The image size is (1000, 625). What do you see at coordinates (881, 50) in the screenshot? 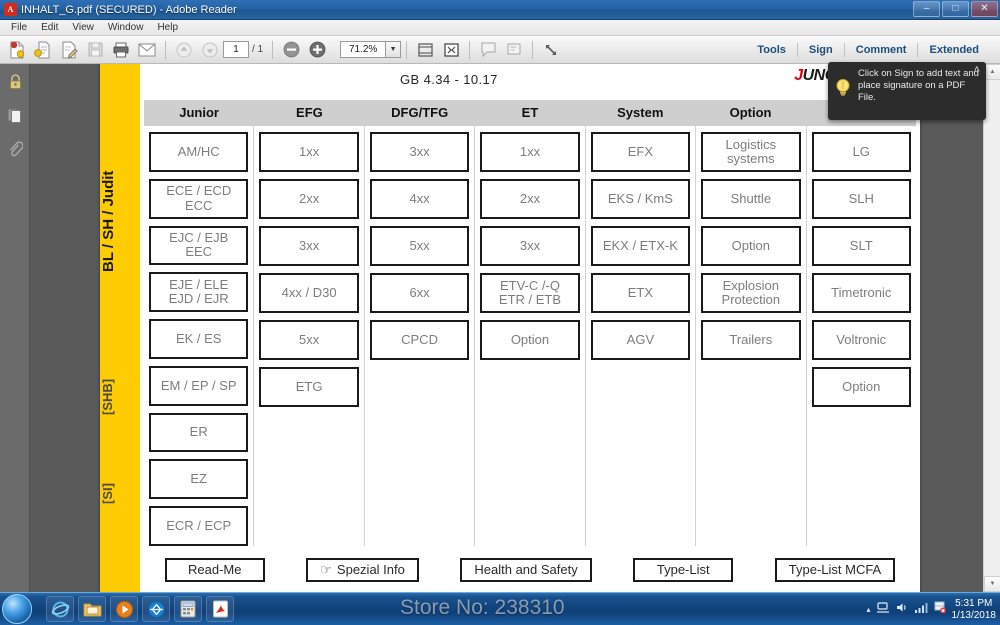
I see `comment-button: Comment` at bounding box center [881, 50].